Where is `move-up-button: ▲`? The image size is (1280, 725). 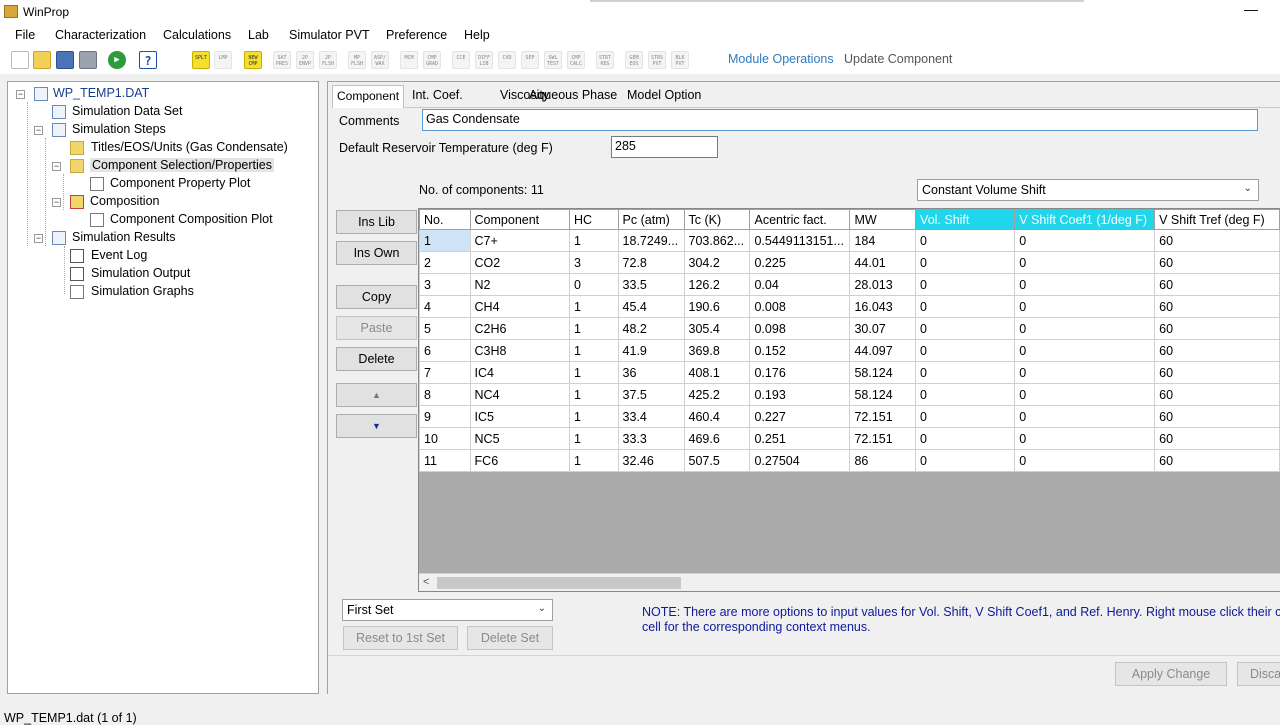 move-up-button: ▲ is located at coordinates (376, 395).